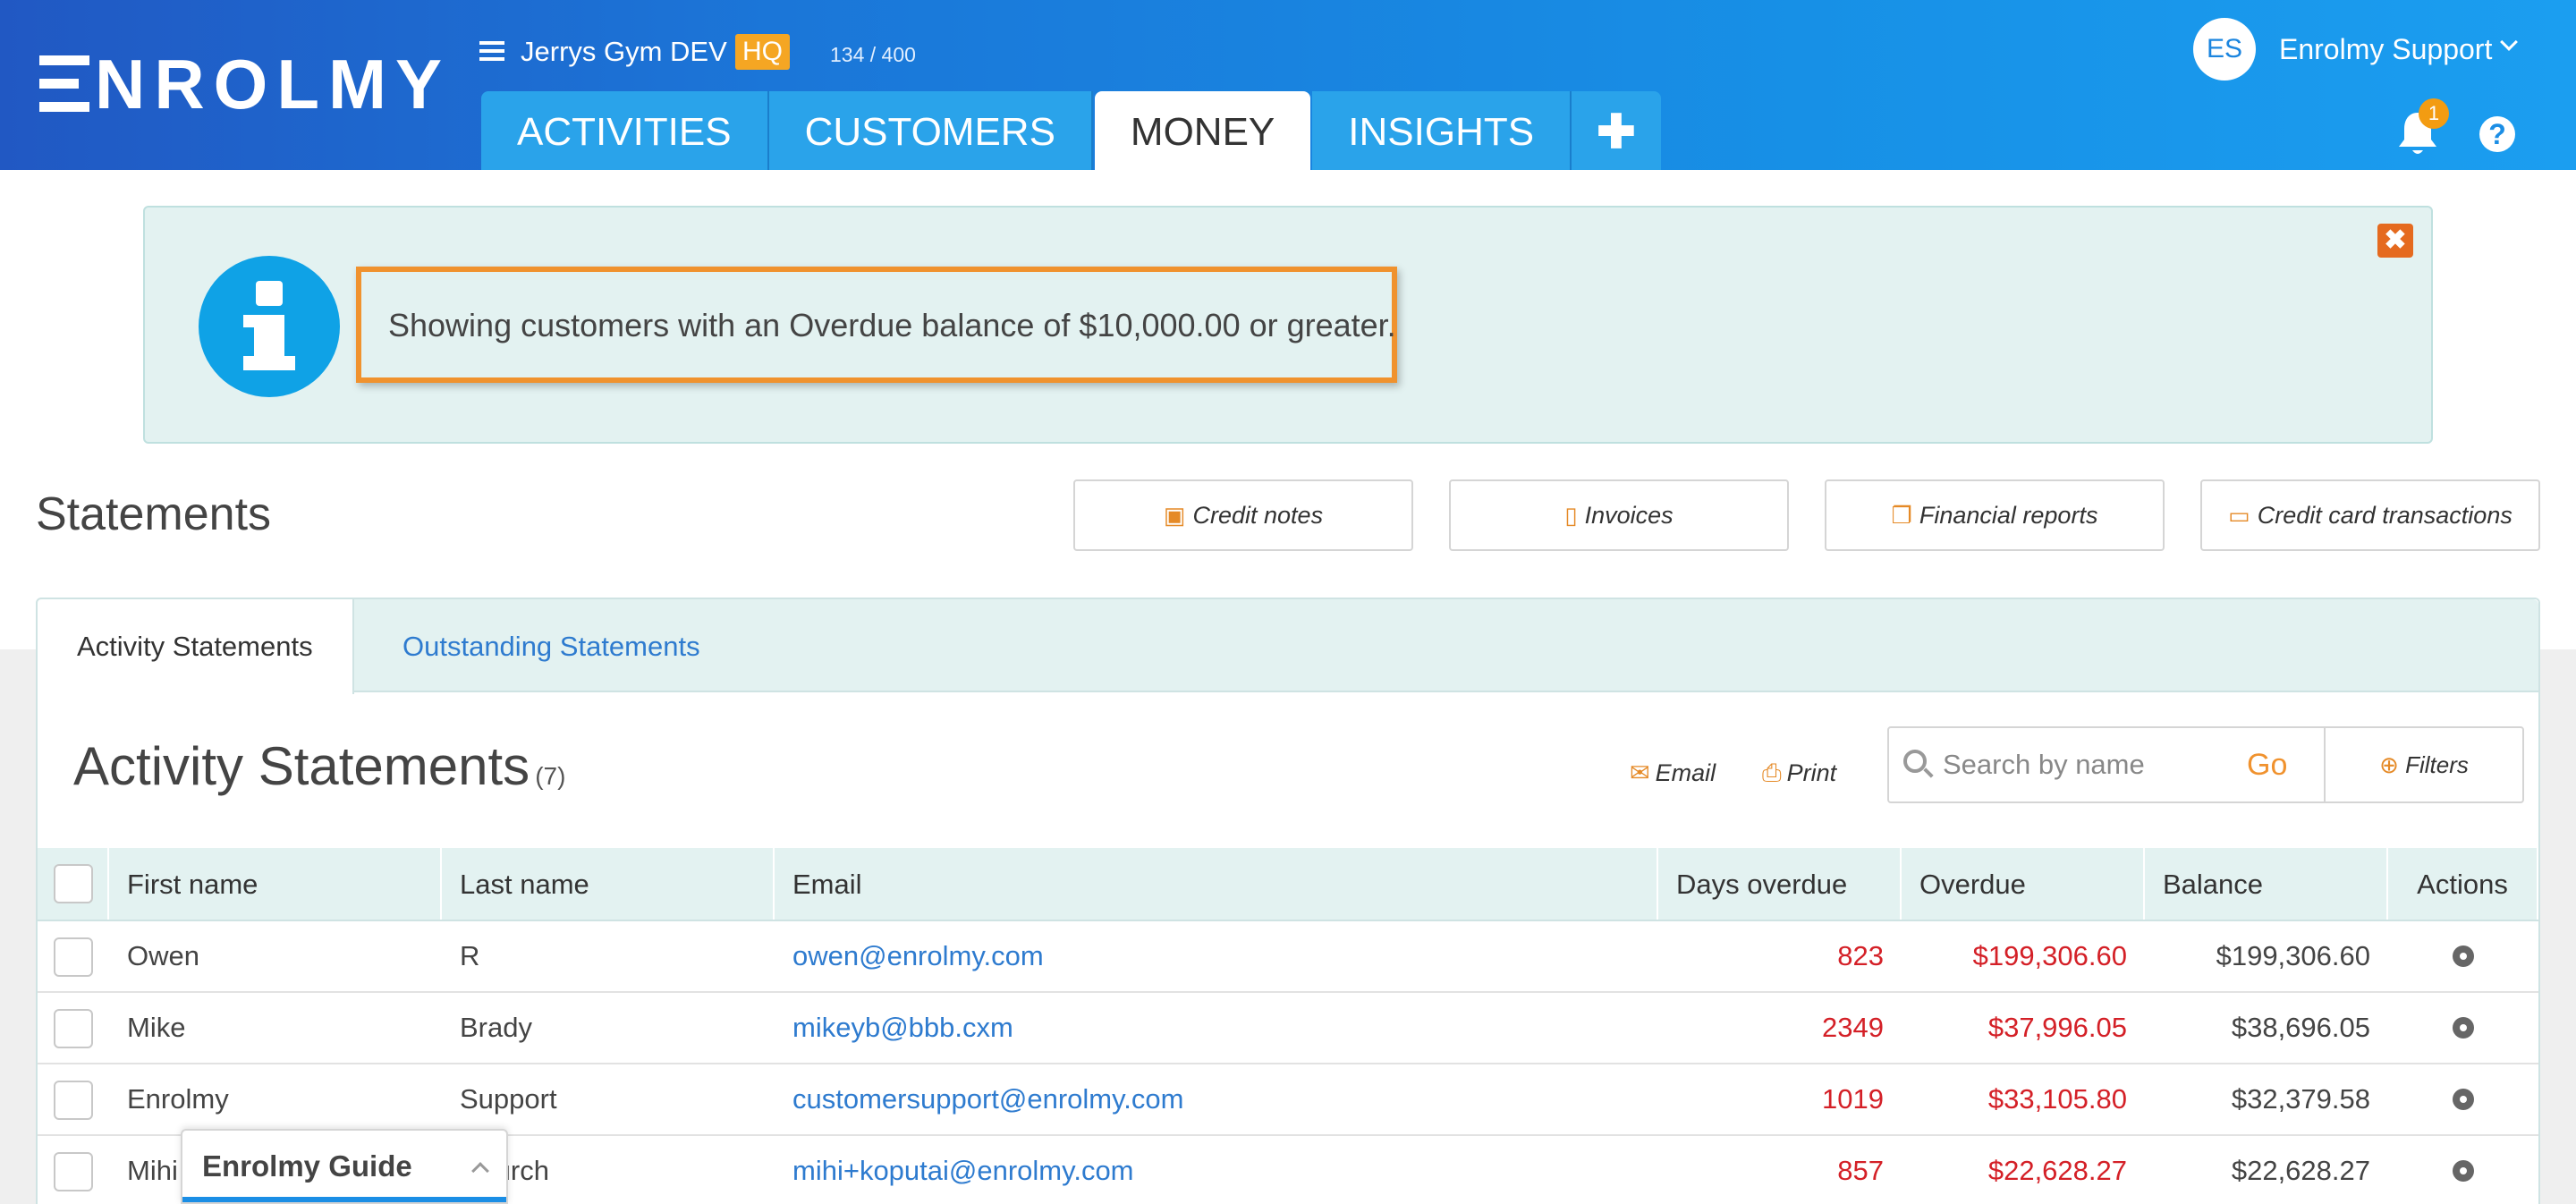 The image size is (2576, 1204). Describe the element at coordinates (2049, 956) in the screenshot. I see `overdue-cell: $199,306.60` at that location.